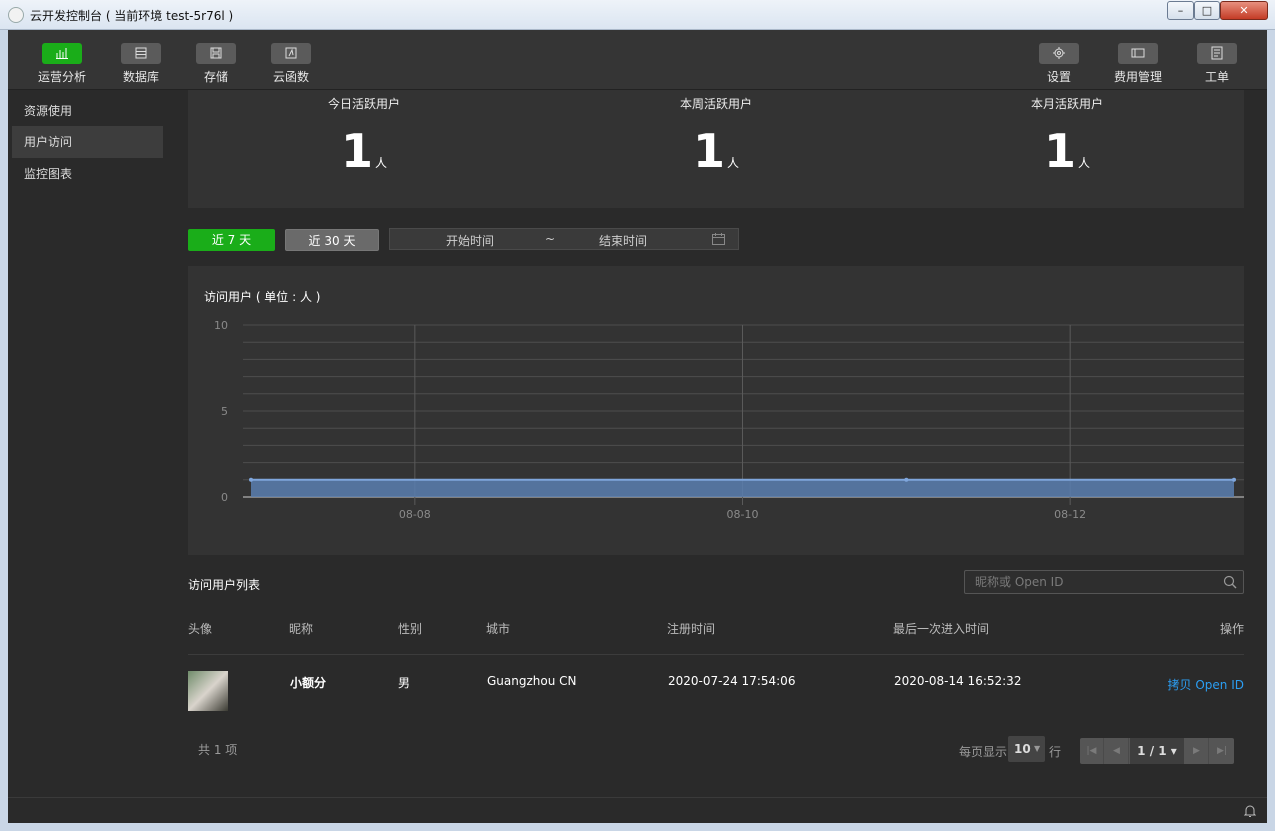  What do you see at coordinates (1090, 582) in the screenshot?
I see `search-input` at bounding box center [1090, 582].